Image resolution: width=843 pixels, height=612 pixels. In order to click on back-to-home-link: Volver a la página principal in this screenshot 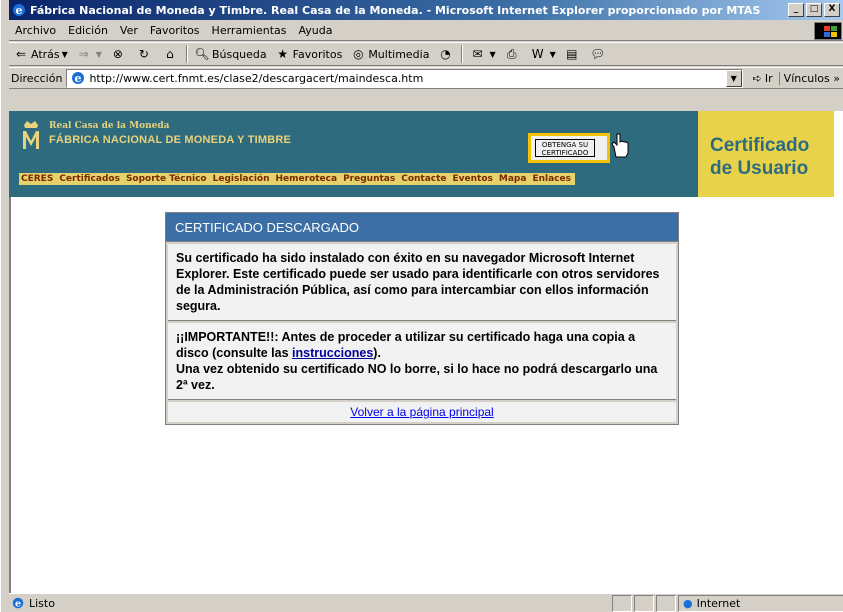, I will do `click(421, 412)`.